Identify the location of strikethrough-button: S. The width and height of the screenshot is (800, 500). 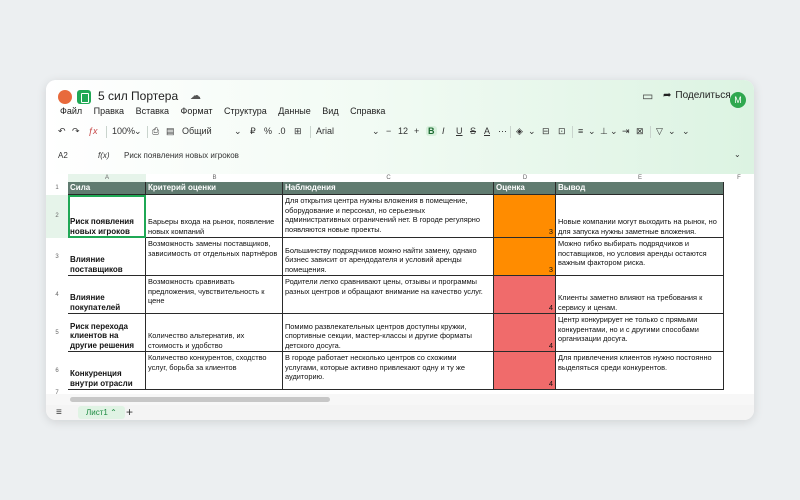
(473, 131).